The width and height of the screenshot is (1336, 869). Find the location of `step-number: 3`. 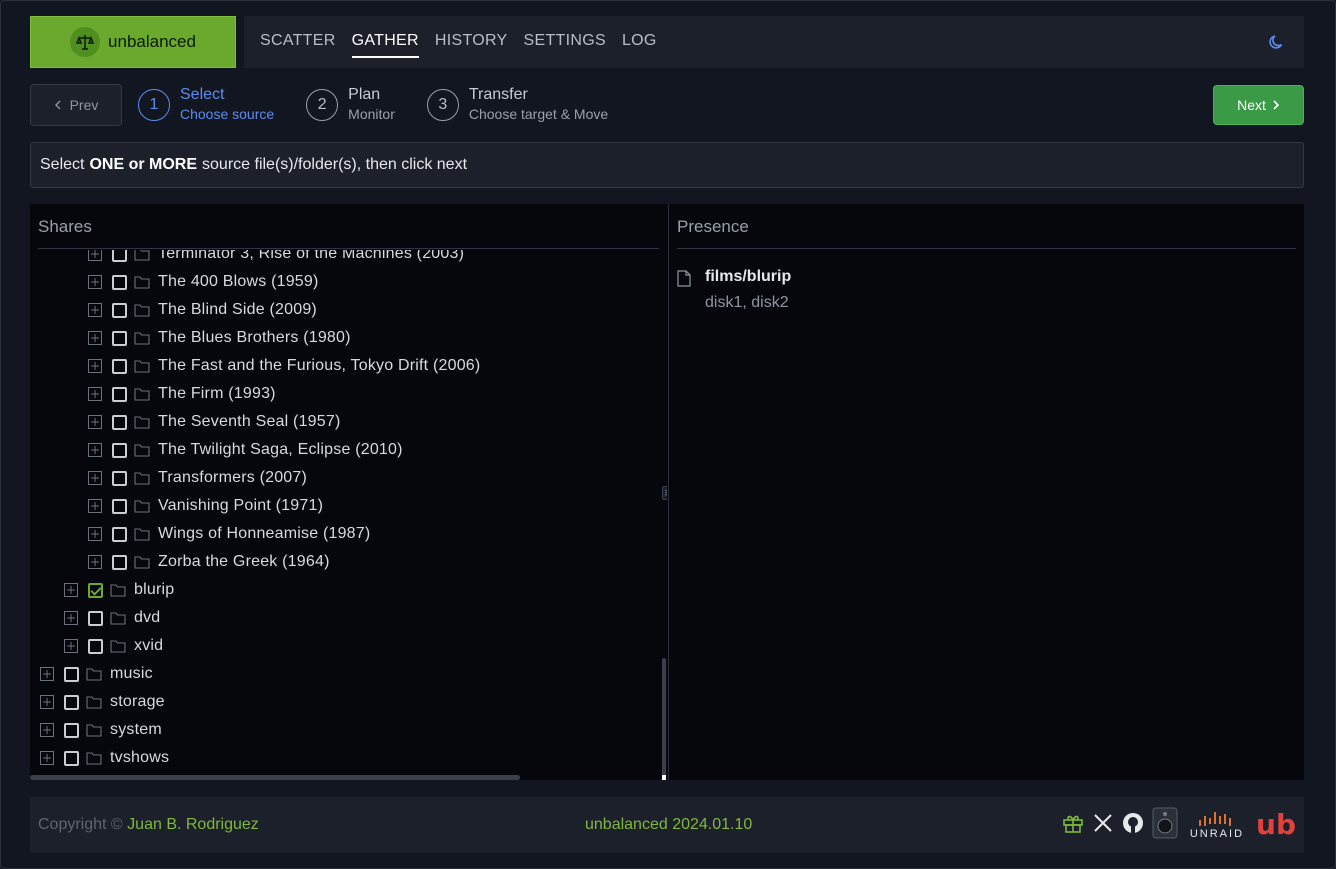

step-number: 3 is located at coordinates (442, 105).